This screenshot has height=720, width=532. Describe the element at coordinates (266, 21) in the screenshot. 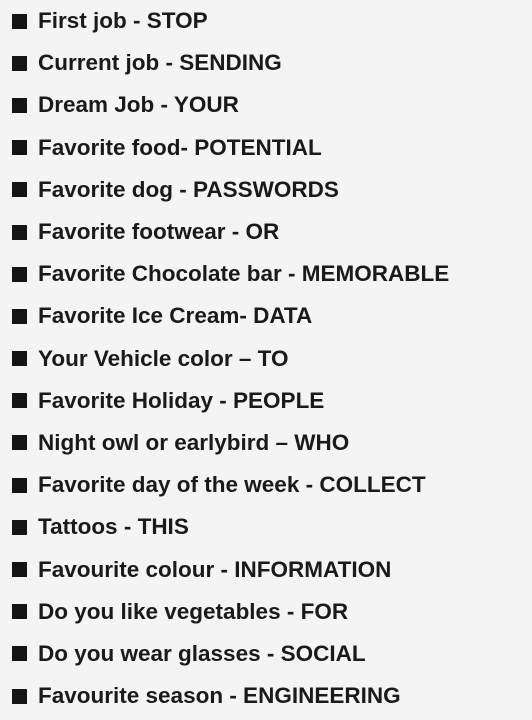

I see `list-item: First job - STOP` at that location.